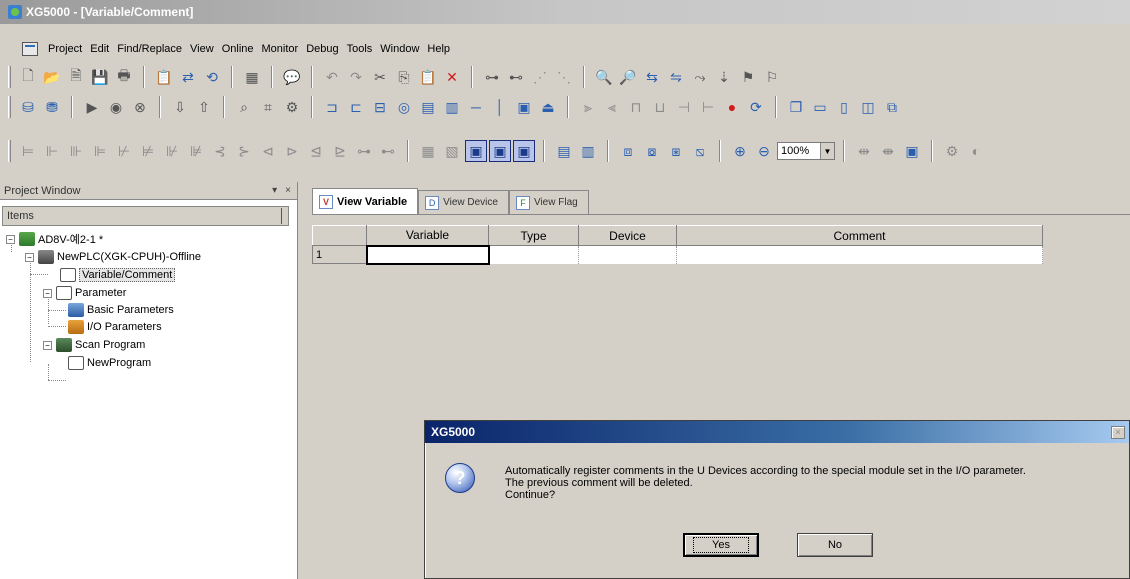  Describe the element at coordinates (428, 151) in the screenshot. I see `view-ladder-icon: ▦` at that location.